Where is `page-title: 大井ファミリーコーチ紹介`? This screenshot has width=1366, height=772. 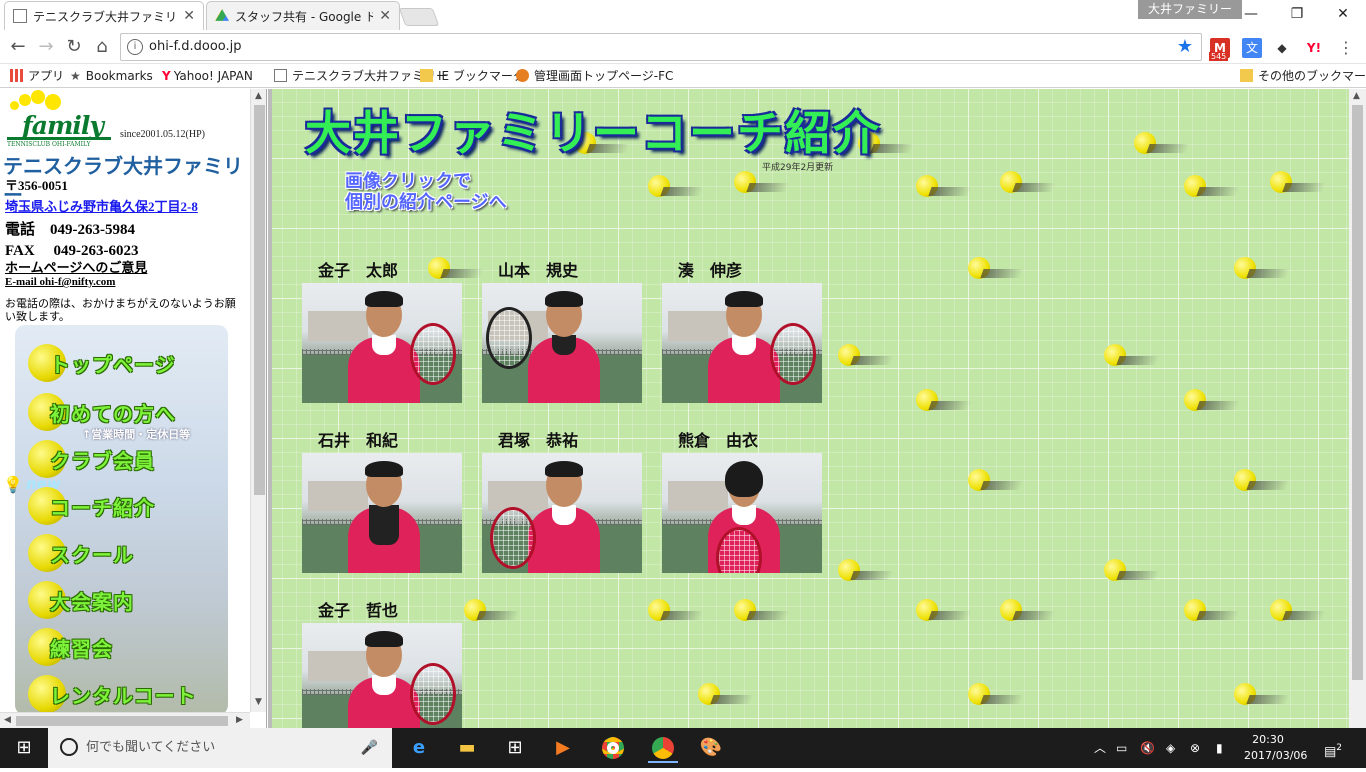 page-title: 大井ファミリーコーチ紹介 is located at coordinates (593, 133).